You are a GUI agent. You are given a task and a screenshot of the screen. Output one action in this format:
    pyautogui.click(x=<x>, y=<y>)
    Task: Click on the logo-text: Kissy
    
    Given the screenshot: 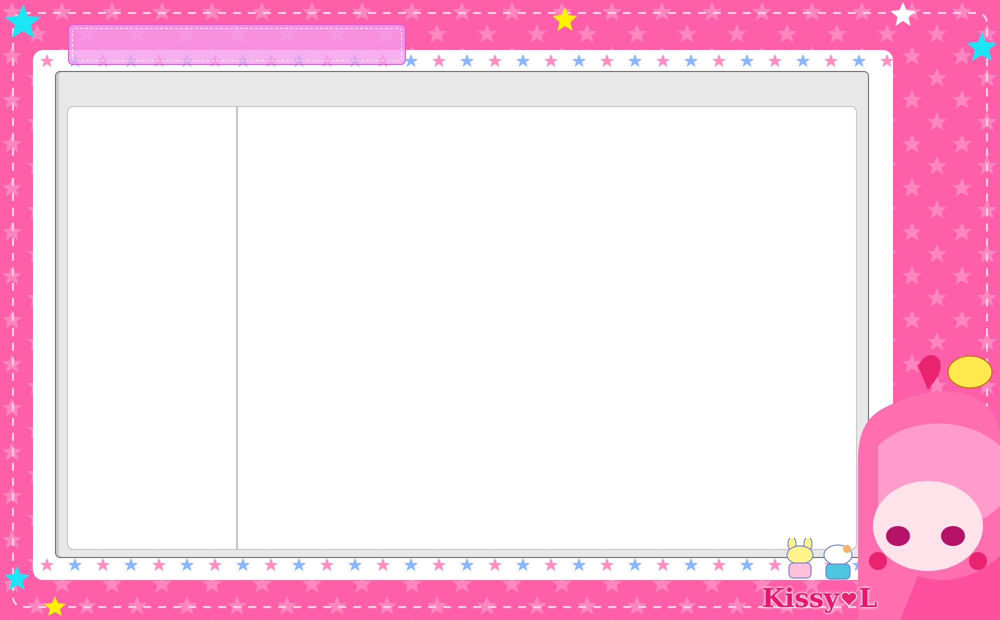 What is the action you would take?
    pyautogui.click(x=800, y=599)
    